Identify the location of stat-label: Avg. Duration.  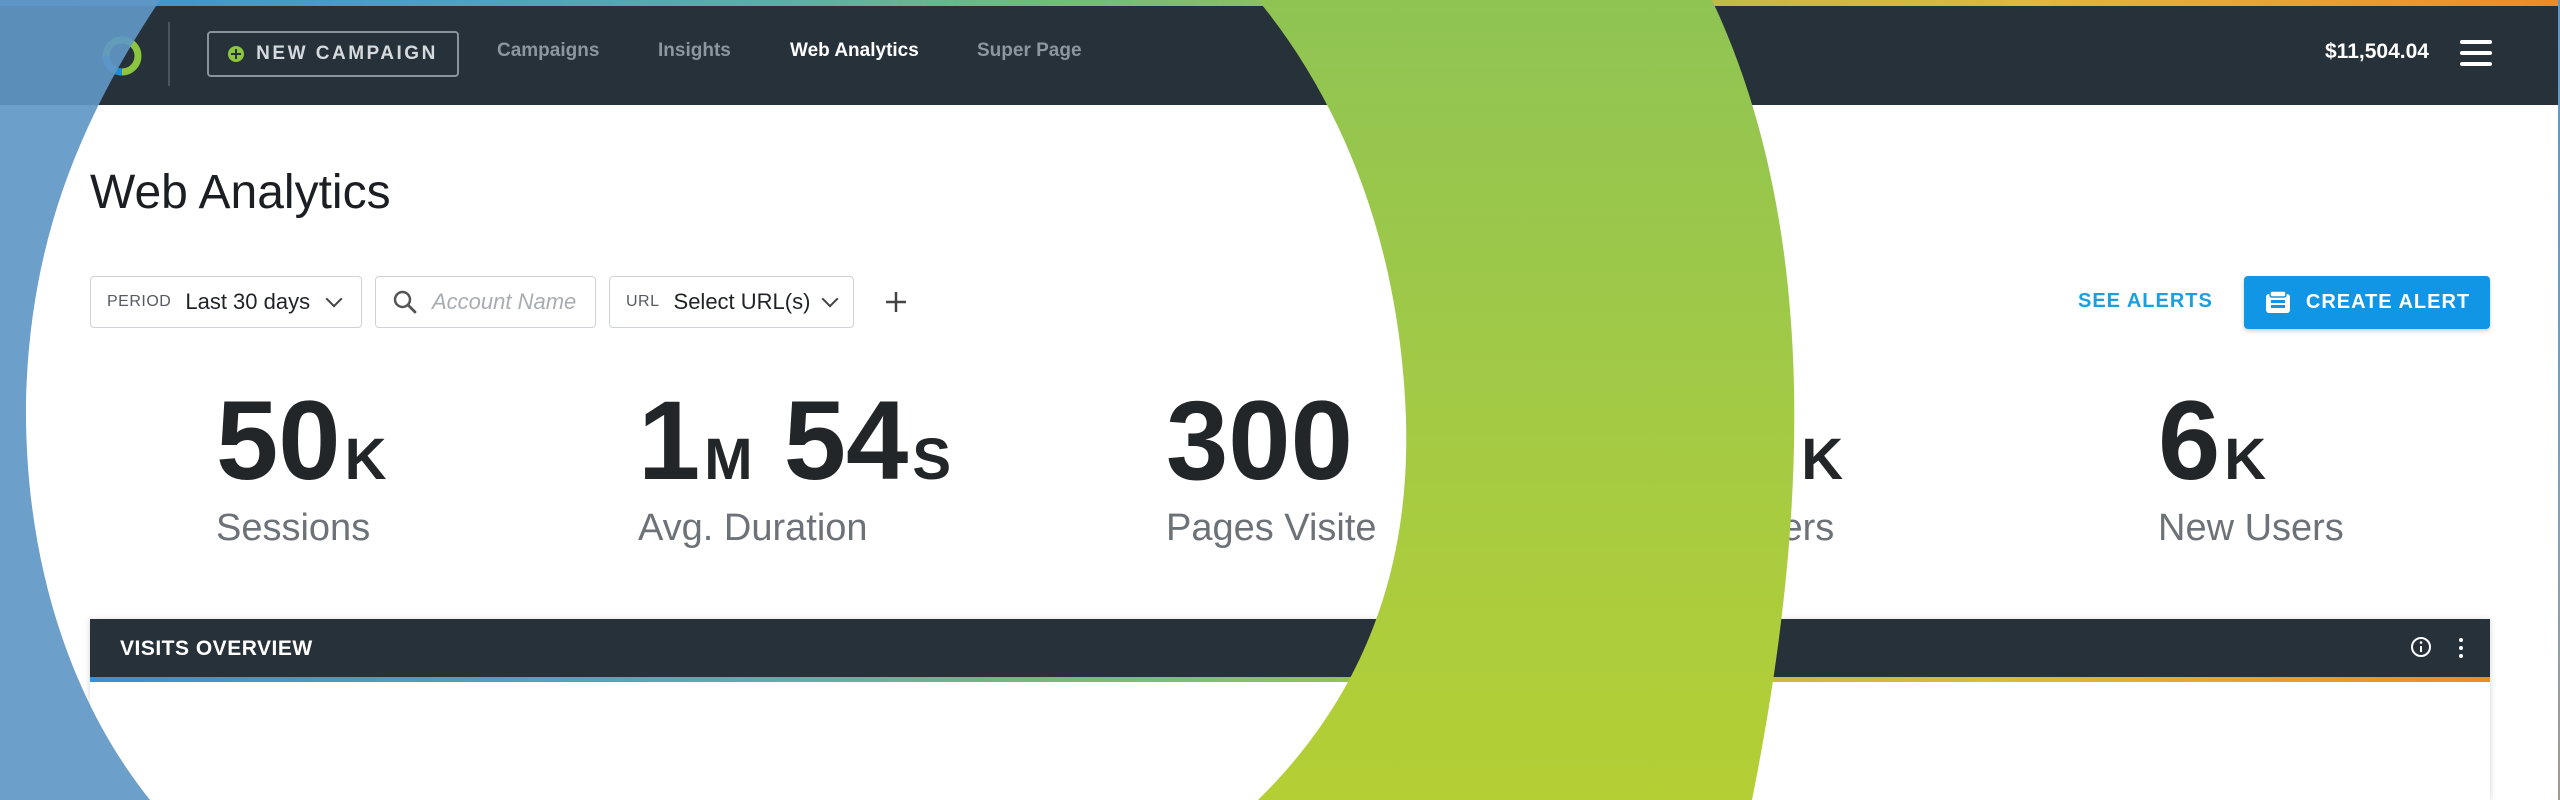
(753, 528).